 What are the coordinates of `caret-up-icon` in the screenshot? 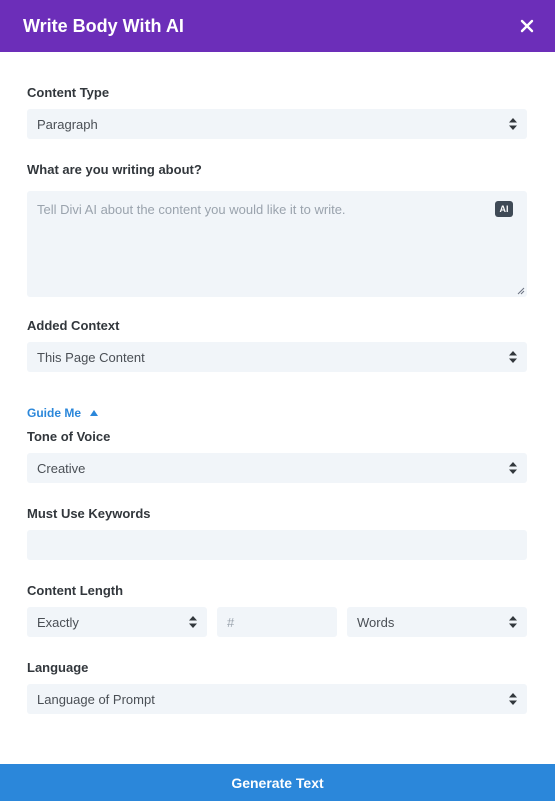 It's located at (94, 413).